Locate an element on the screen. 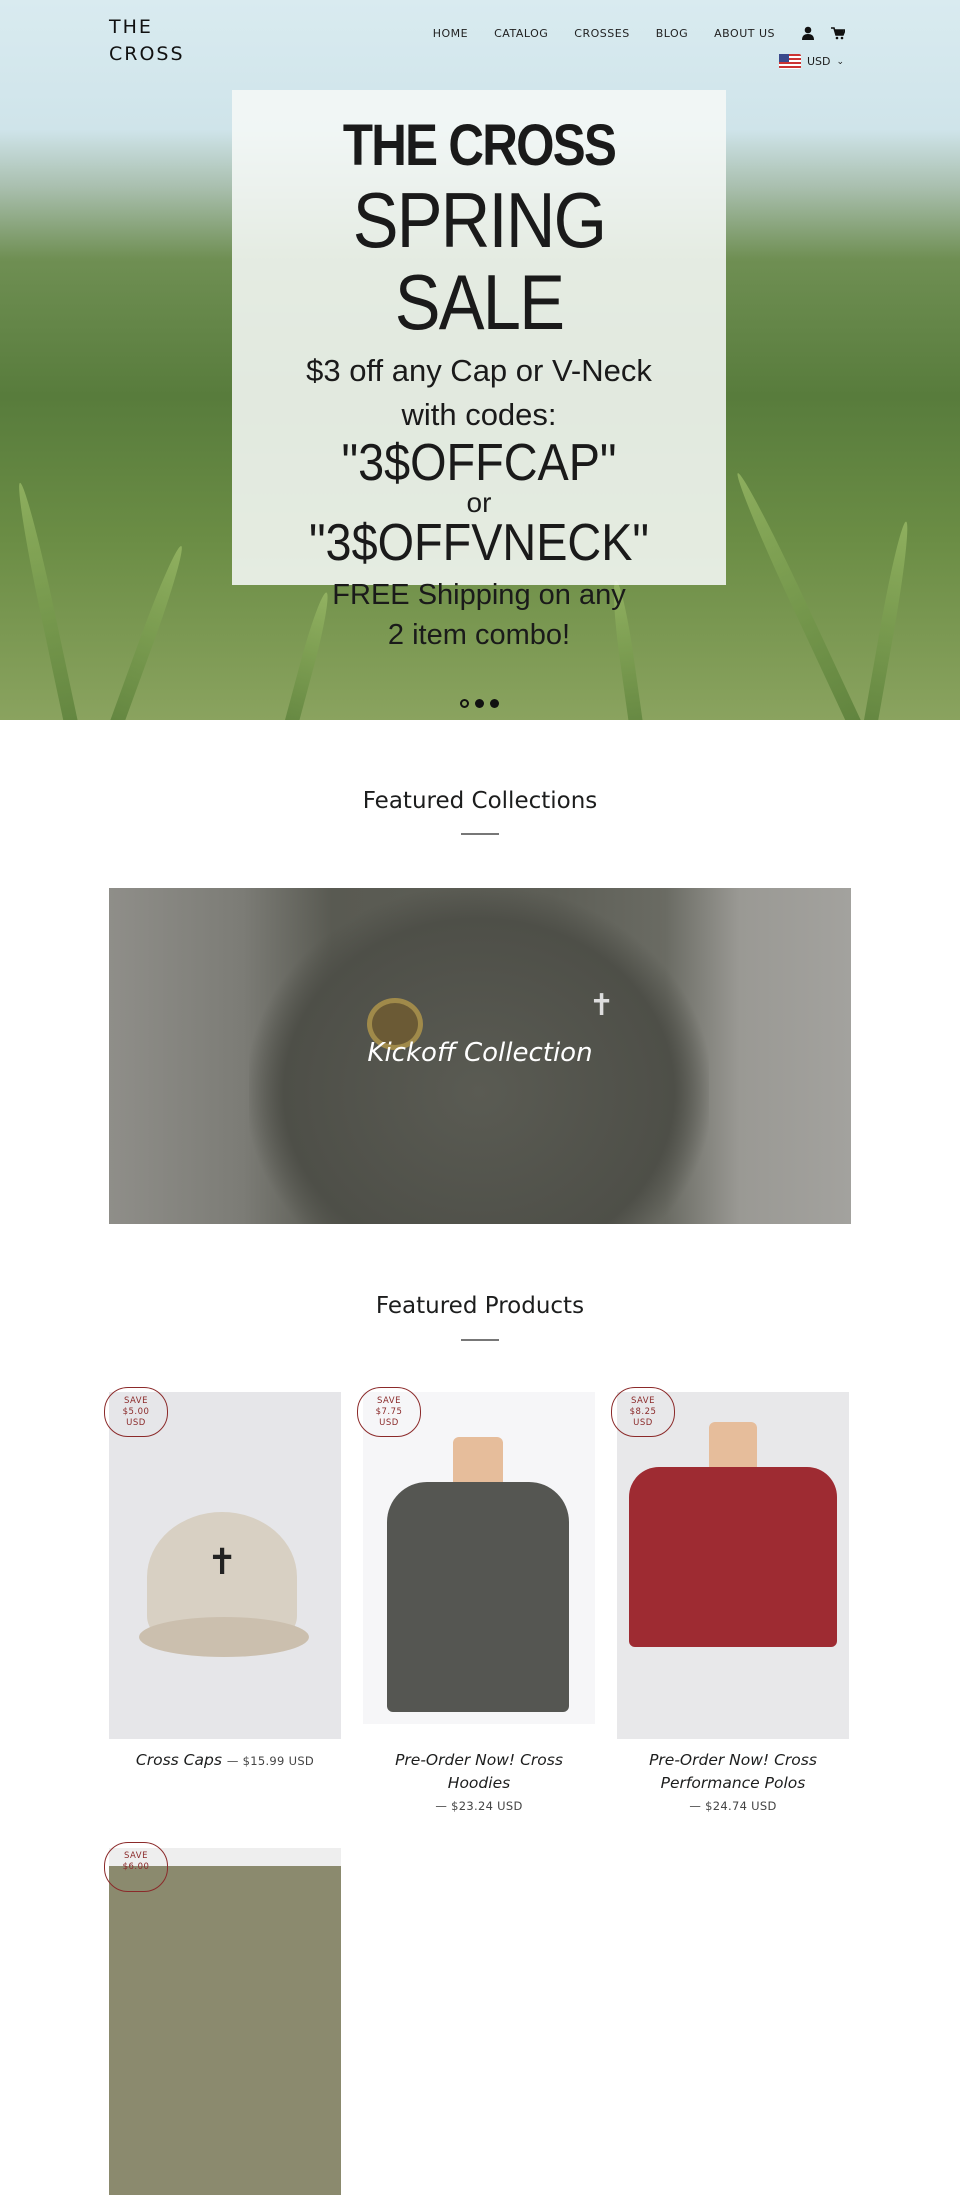 The height and width of the screenshot is (2195, 960). product-price: — $15.99 USD is located at coordinates (270, 1761).